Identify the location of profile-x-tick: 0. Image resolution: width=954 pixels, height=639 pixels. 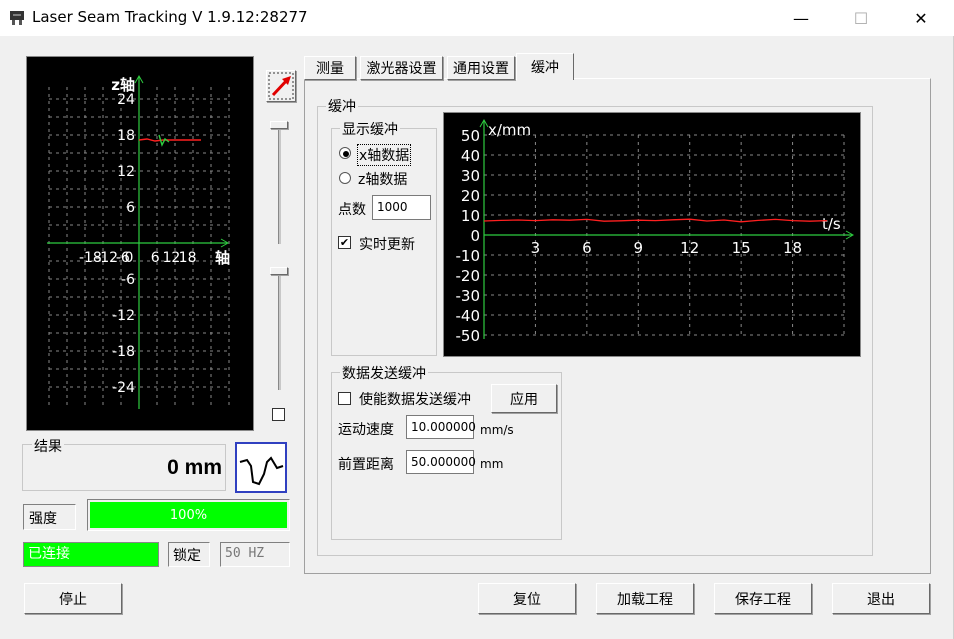
(129, 258).